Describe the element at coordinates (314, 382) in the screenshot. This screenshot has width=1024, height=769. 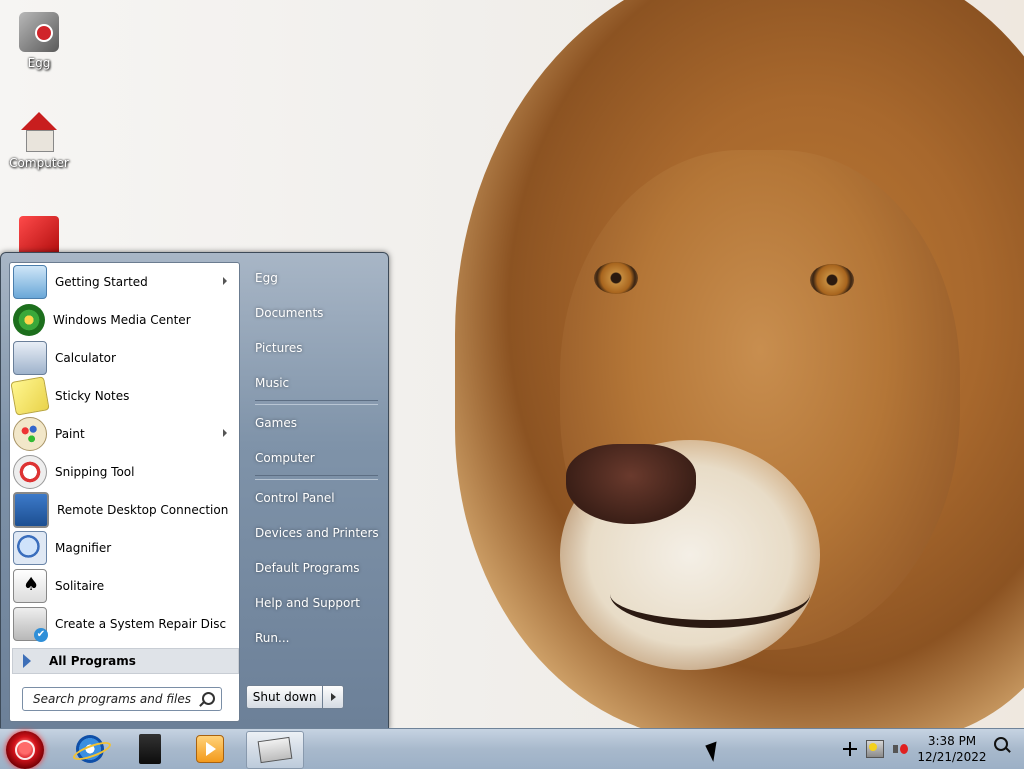
I see `place-music: Music` at that location.